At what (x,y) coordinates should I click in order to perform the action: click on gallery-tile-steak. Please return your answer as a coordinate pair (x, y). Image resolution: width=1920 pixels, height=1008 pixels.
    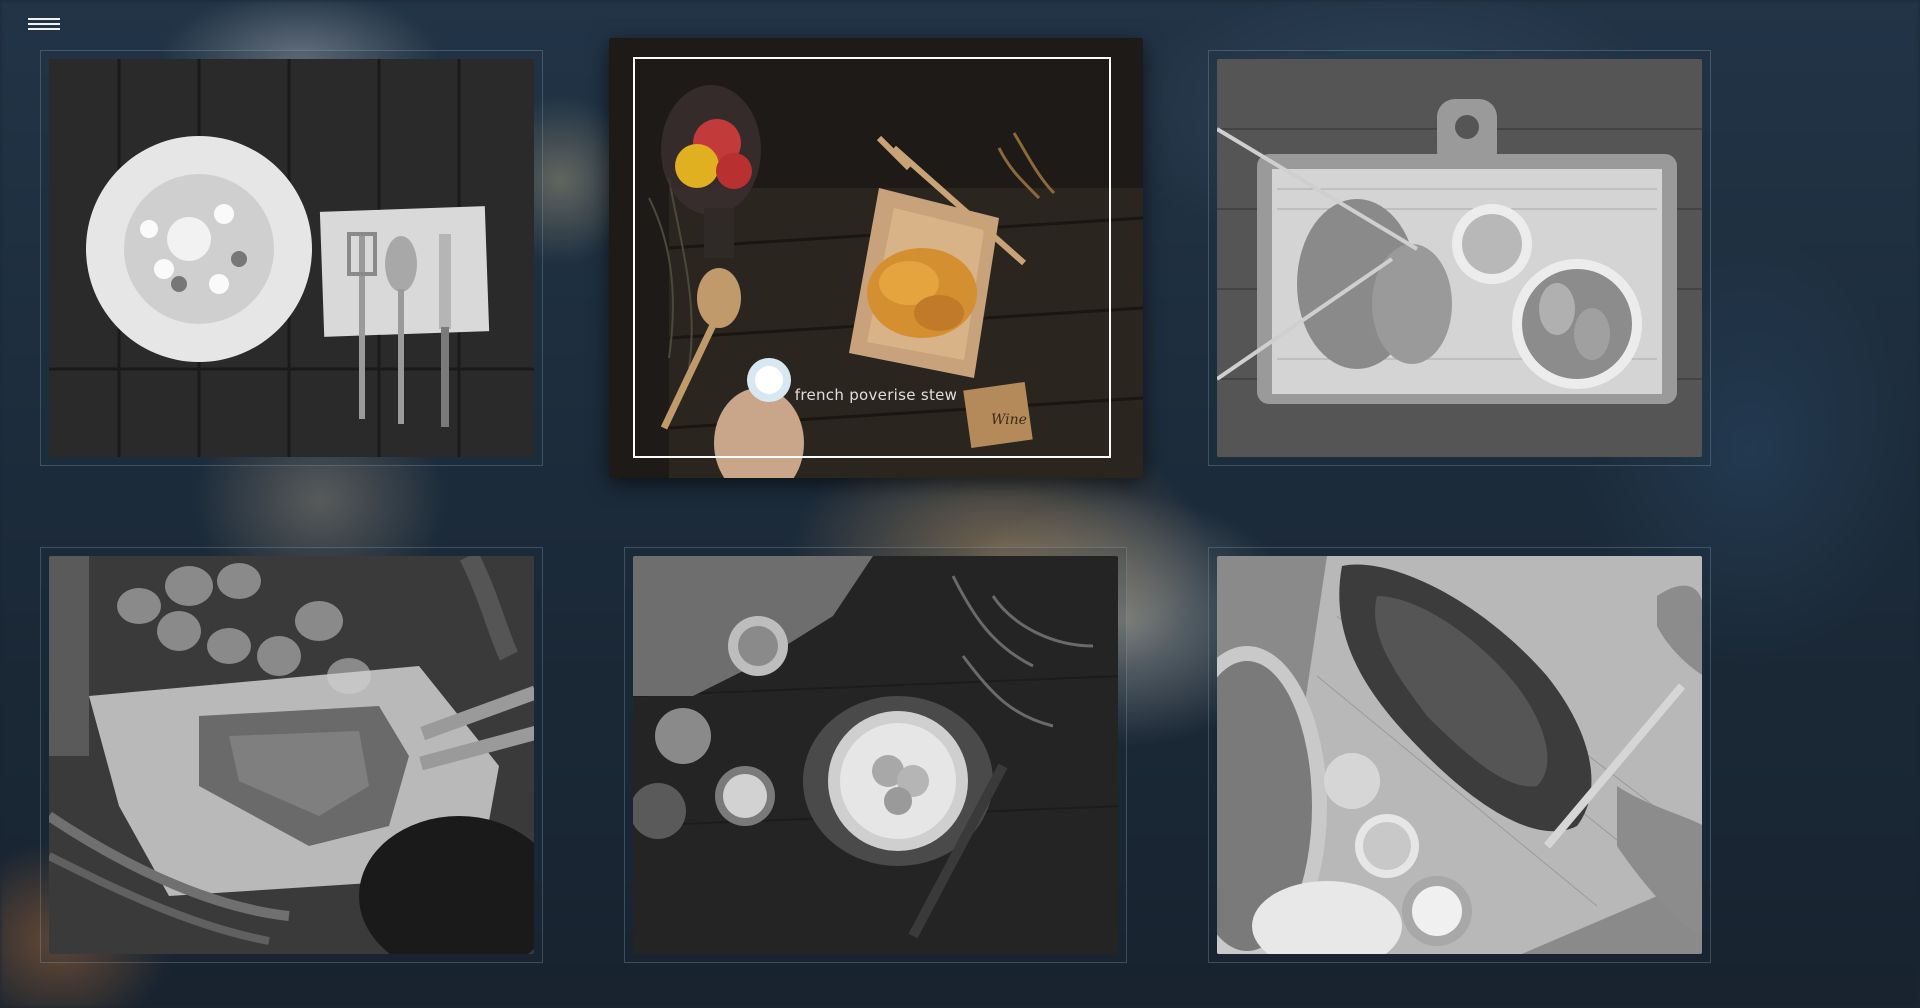
    Looking at the image, I should click on (291, 755).